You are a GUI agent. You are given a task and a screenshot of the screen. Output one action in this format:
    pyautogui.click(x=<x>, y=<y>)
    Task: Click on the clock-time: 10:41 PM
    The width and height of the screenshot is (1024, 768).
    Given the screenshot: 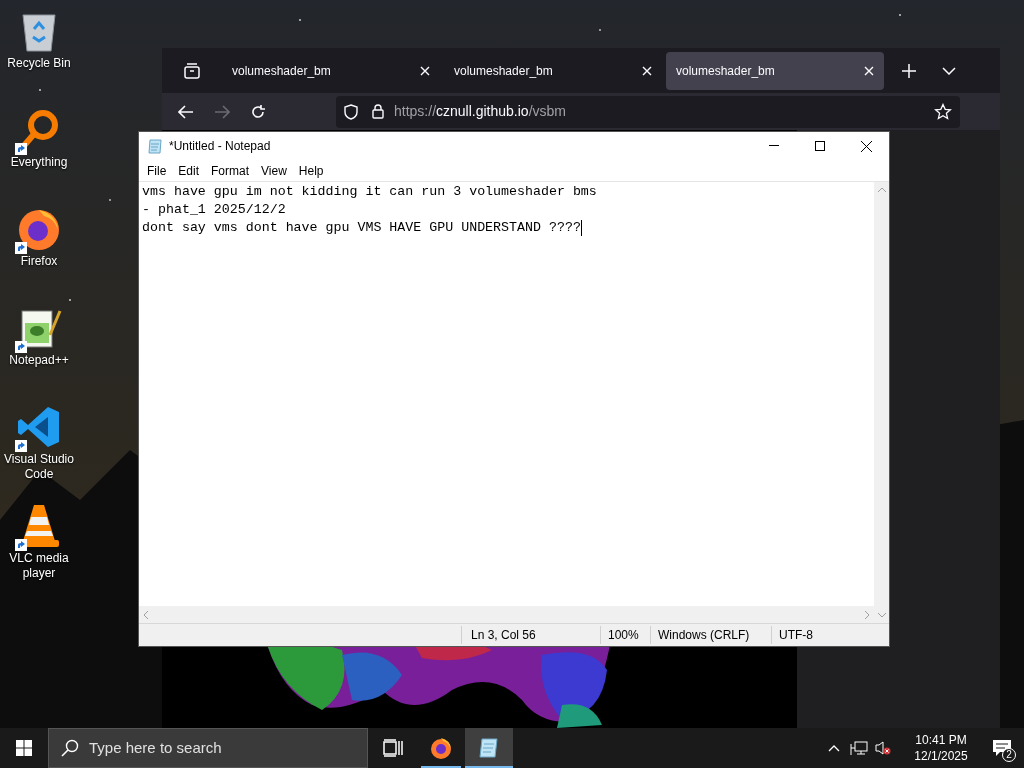 What is the action you would take?
    pyautogui.click(x=941, y=740)
    